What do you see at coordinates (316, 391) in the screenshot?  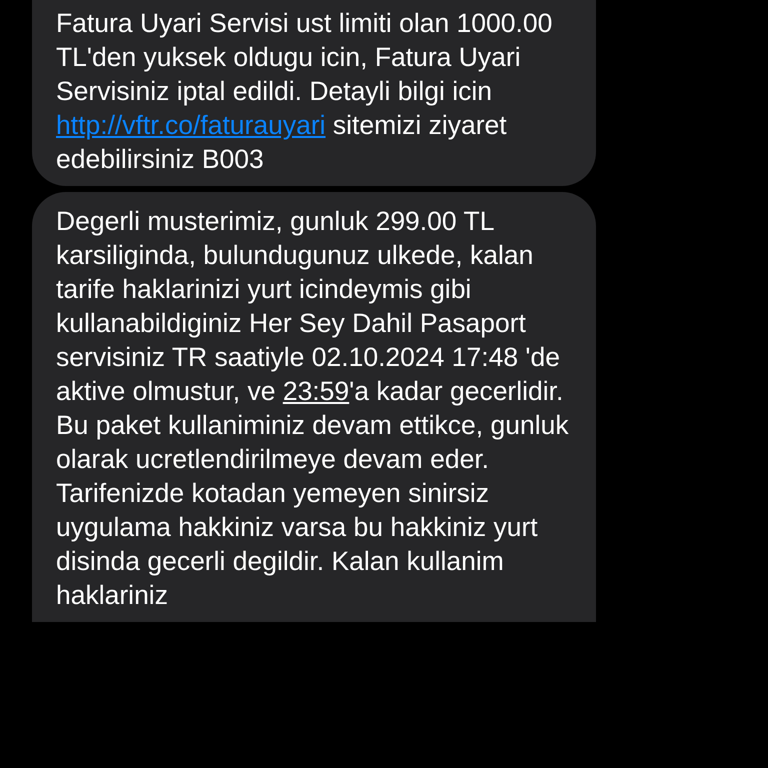 I see `time-link: 23:59` at bounding box center [316, 391].